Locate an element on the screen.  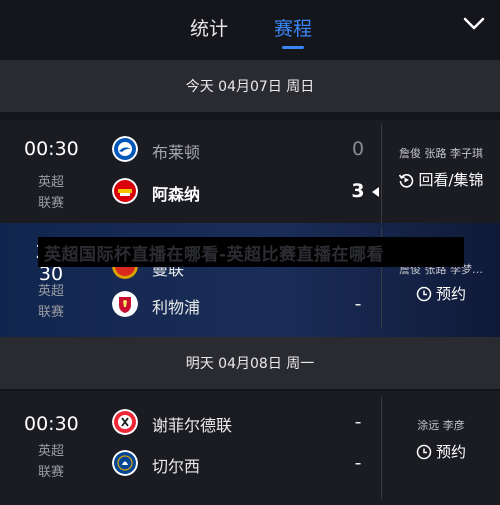
home-score: 0 is located at coordinates (358, 149).